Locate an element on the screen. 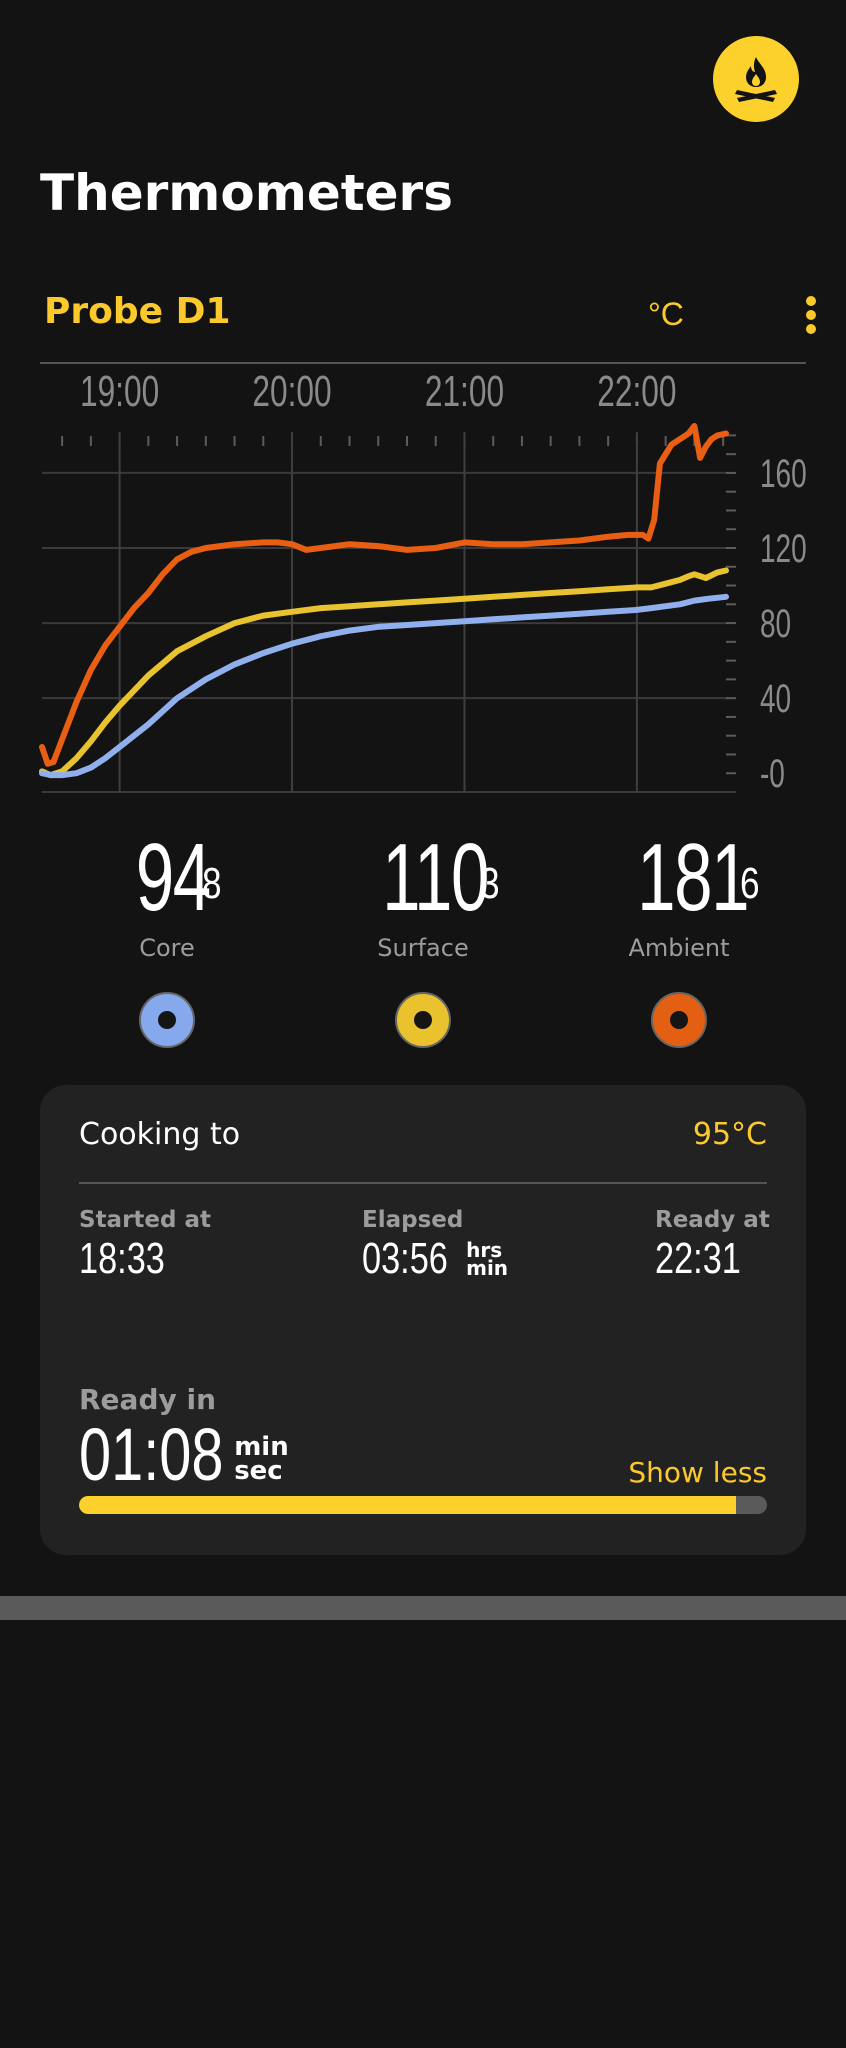 The image size is (846, 2048). x-tick-label: 22:00 is located at coordinates (636, 391).